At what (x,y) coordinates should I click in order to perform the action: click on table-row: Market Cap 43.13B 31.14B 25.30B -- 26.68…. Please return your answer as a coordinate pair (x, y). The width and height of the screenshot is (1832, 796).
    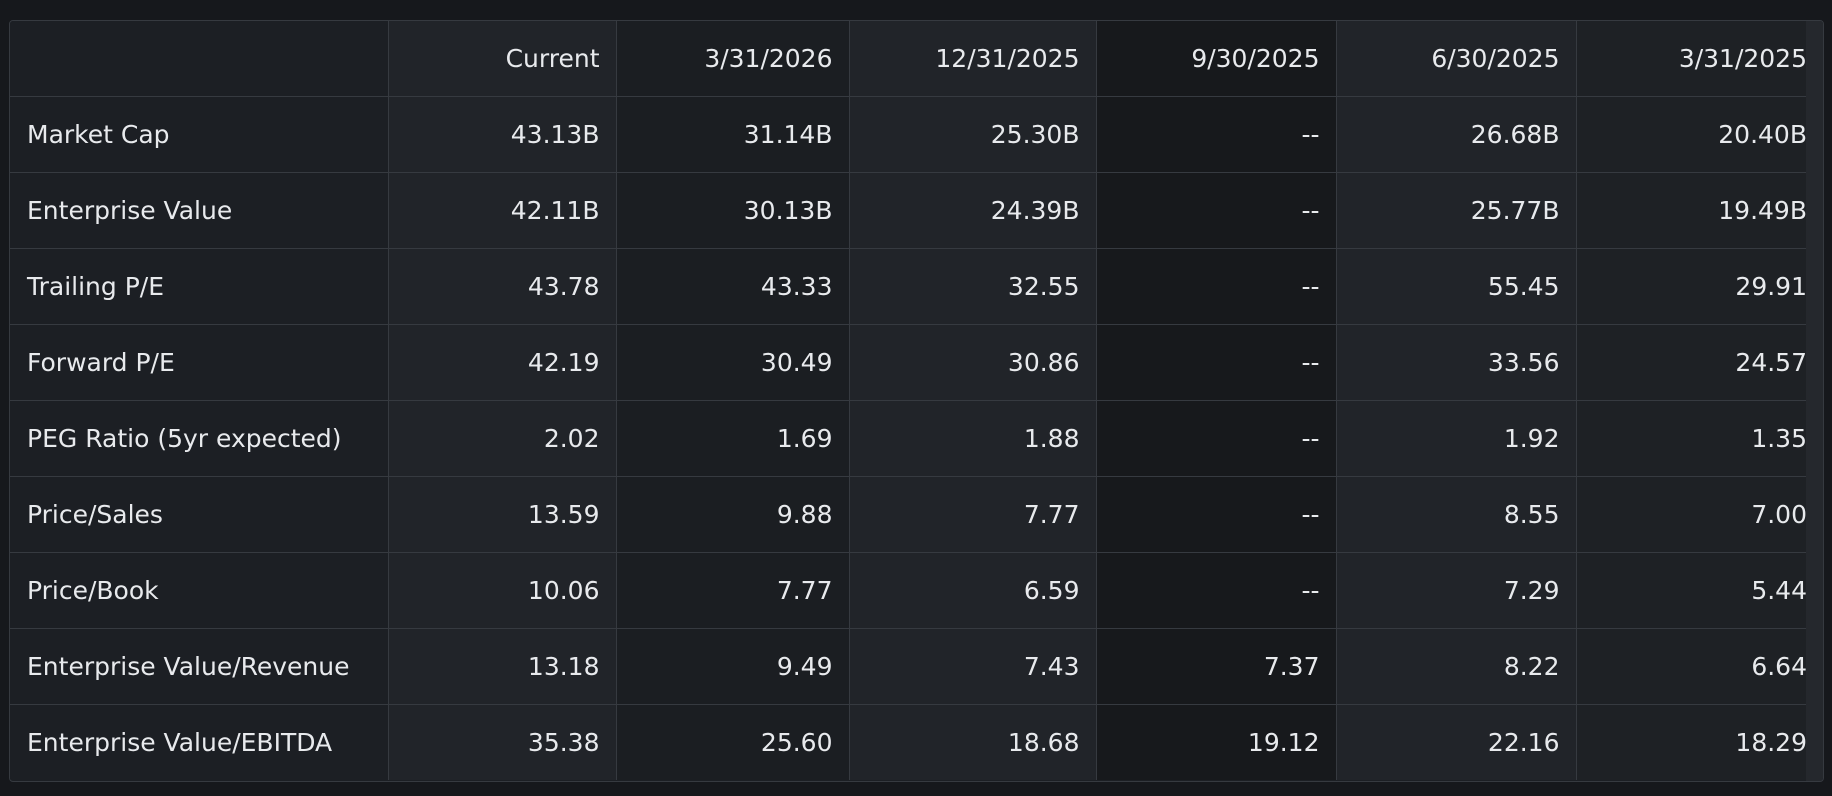
    Looking at the image, I should click on (916, 134).